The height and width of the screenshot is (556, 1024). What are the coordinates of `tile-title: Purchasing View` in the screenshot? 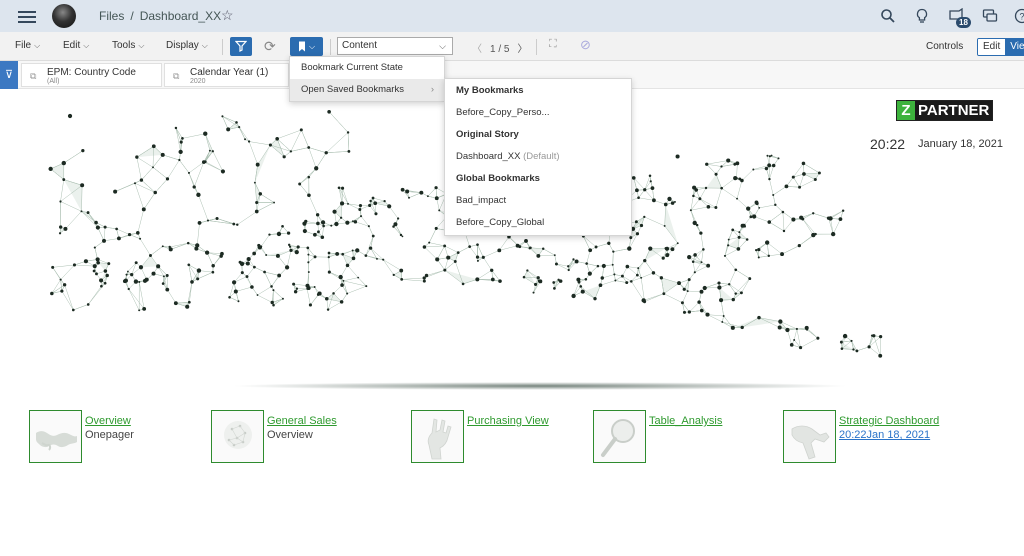 It's located at (508, 421).